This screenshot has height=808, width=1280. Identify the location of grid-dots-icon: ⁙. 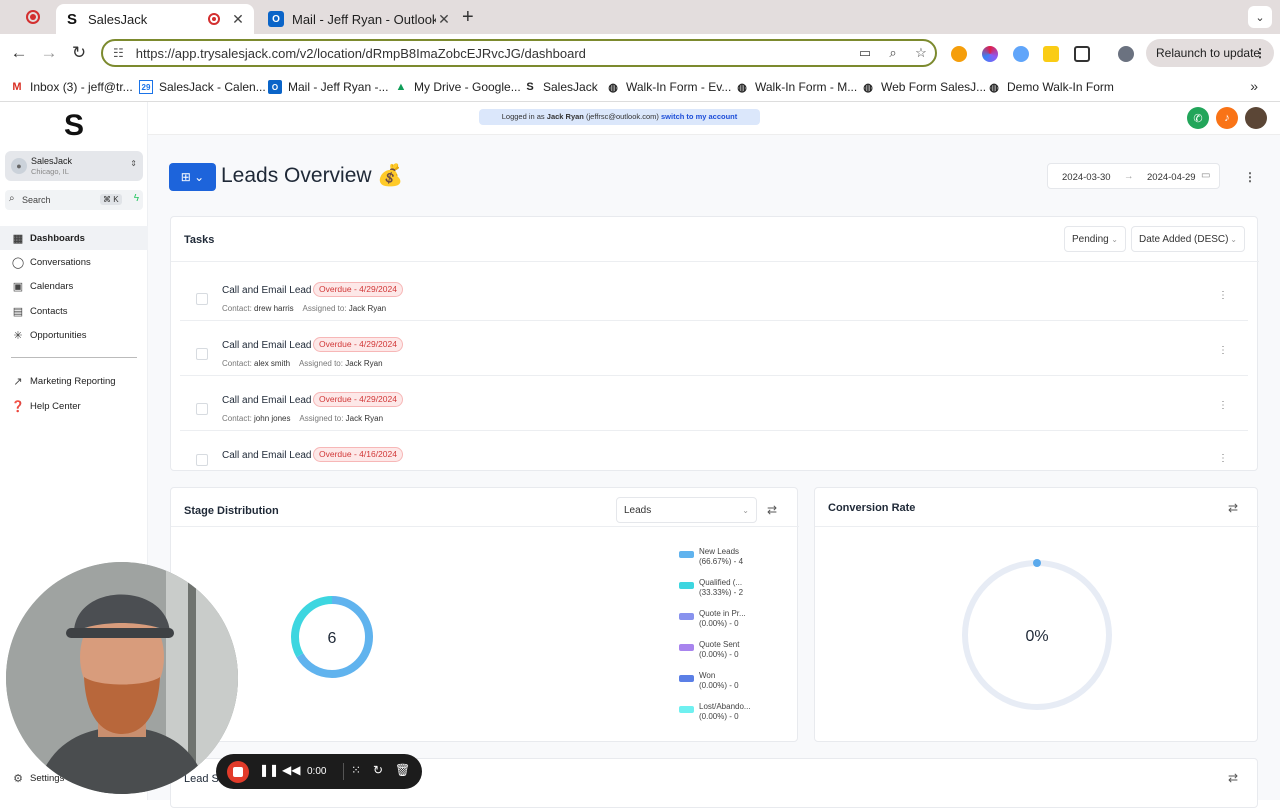
(356, 770).